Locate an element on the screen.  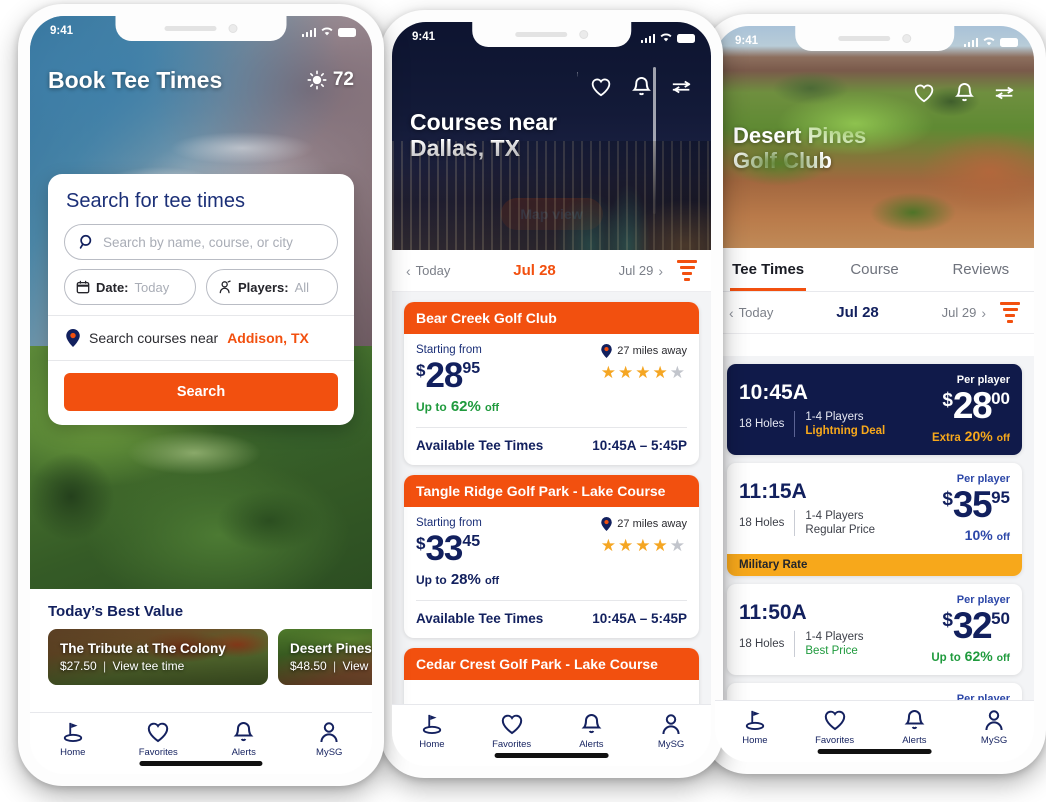
date-prev-button-3: ‹ Today is located at coordinates (751, 313).